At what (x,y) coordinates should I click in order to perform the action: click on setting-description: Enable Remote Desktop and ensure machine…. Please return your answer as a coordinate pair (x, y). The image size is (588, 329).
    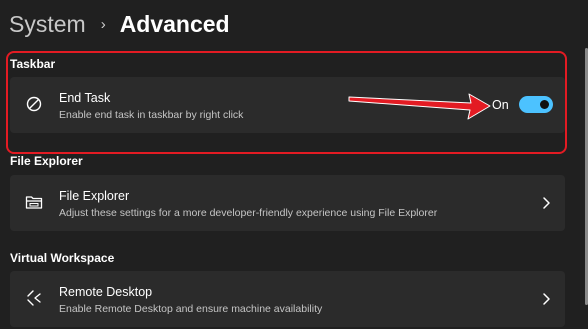
    Looking at the image, I should click on (191, 309).